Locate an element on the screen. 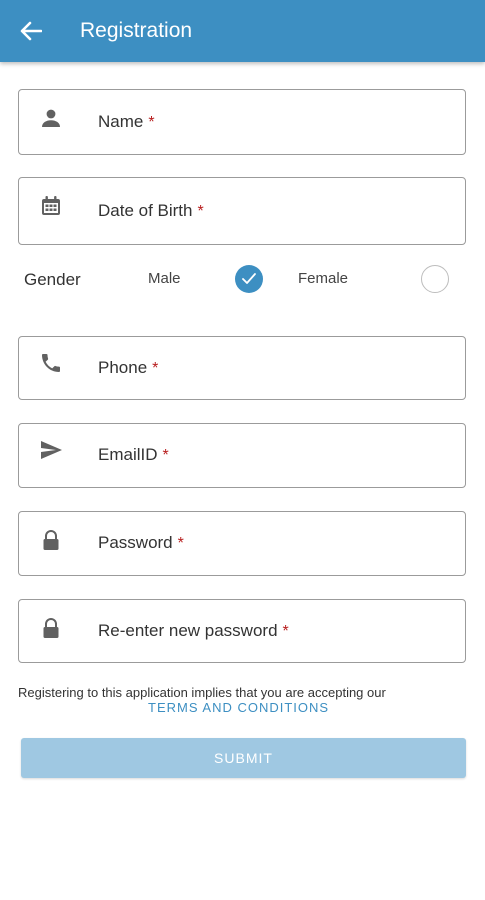 This screenshot has height=900, width=485. calendar-icon is located at coordinates (51, 205).